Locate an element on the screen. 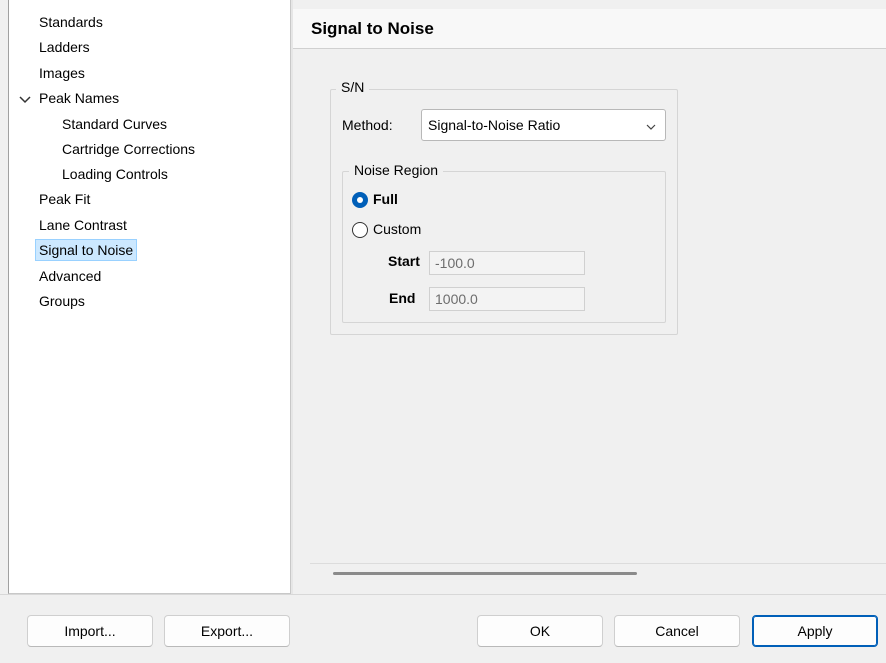  cancel-button: Cancel is located at coordinates (677, 631).